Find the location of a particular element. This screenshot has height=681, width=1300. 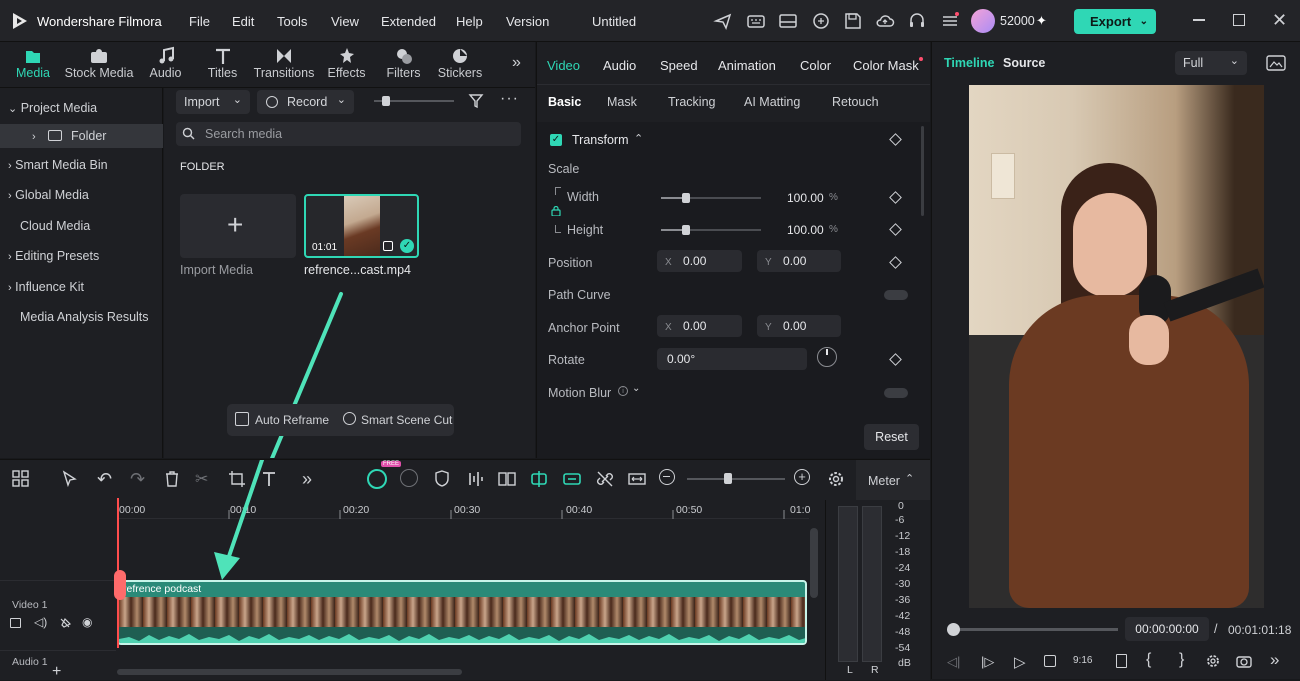

subtab-tracking: Tracking is located at coordinates (691, 102).